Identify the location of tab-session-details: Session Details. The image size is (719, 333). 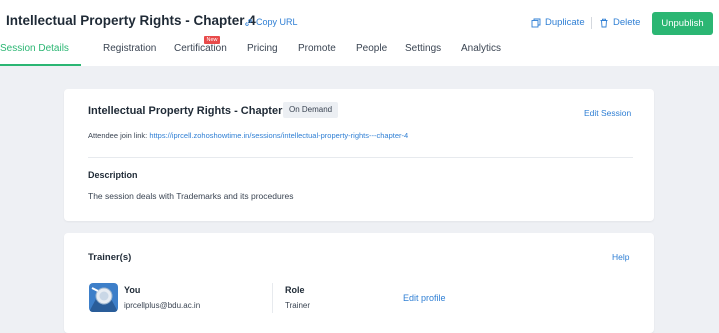
(34, 54).